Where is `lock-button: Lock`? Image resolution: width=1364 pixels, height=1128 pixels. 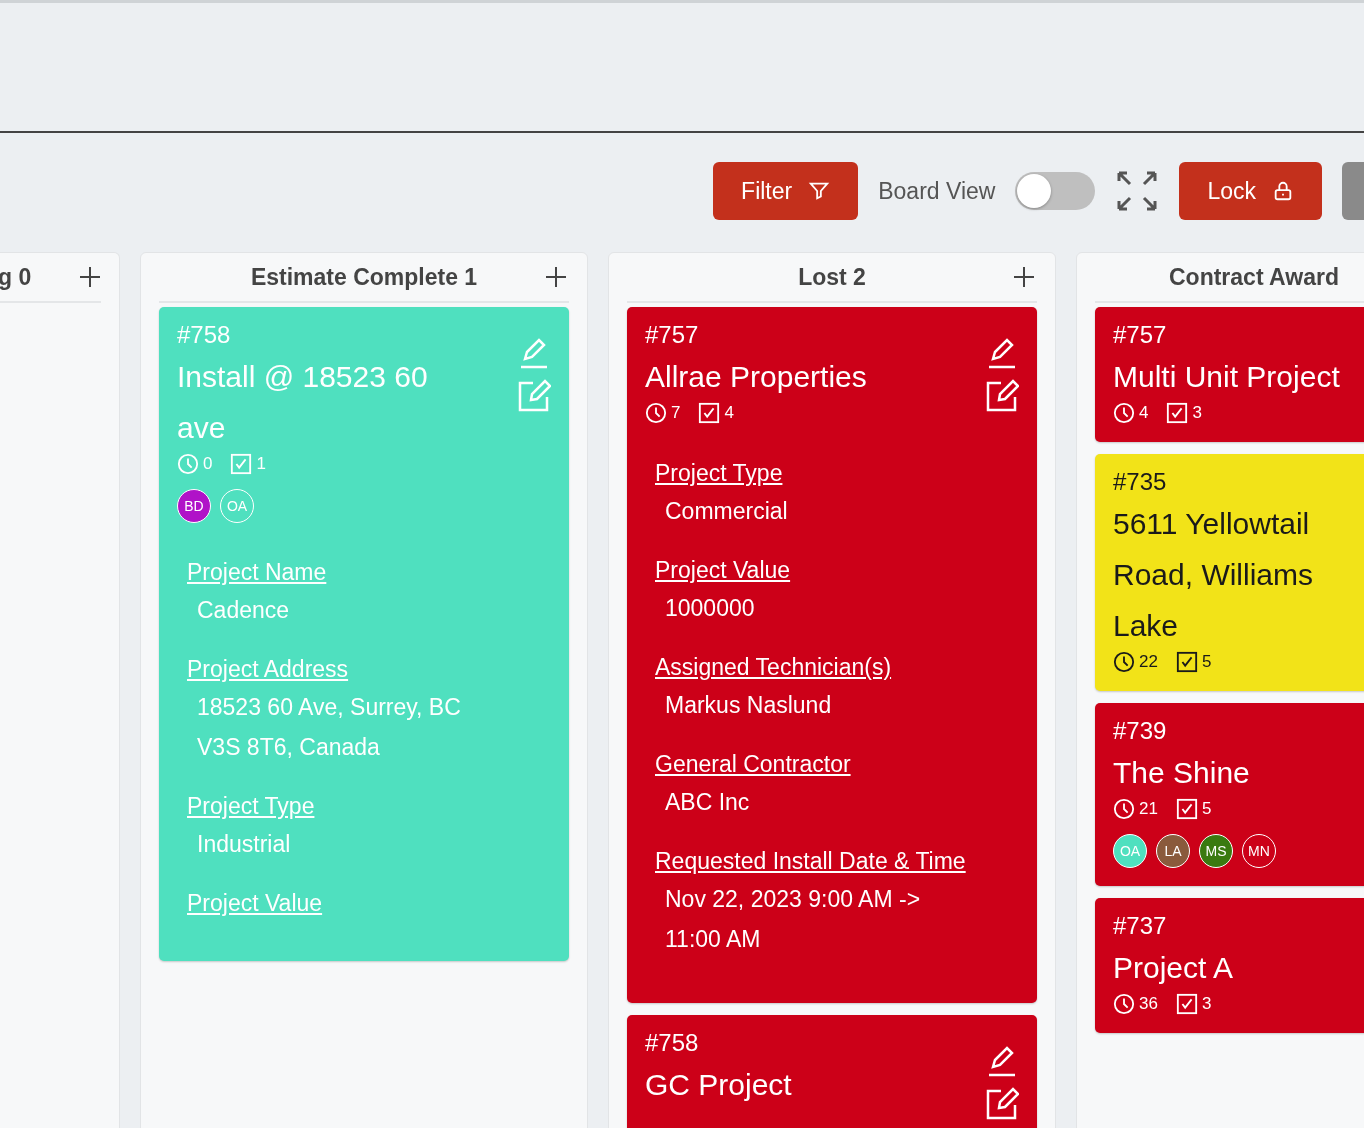 lock-button: Lock is located at coordinates (1250, 191).